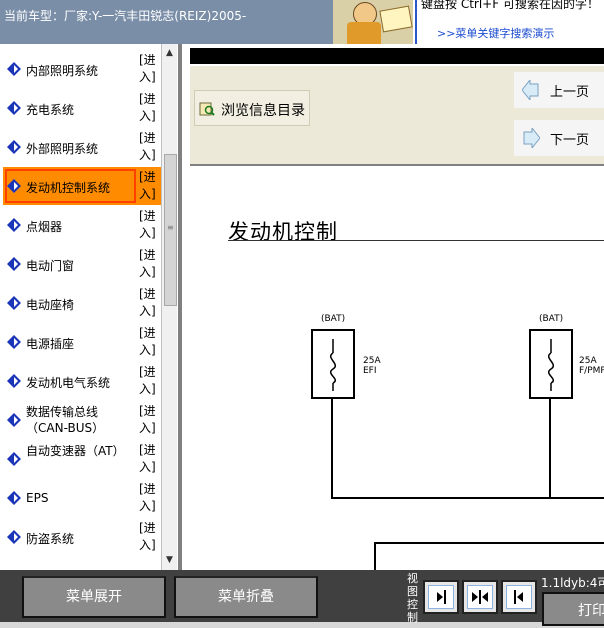  I want to click on sidebar-item: 数据传输总线（CAN-BUS） [进入], so click(82, 420).